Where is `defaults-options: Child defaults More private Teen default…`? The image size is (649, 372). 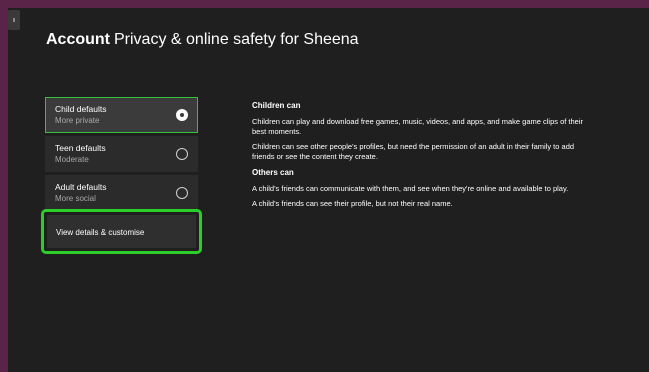
defaults-options: Child defaults More private Teen default… is located at coordinates (121, 155).